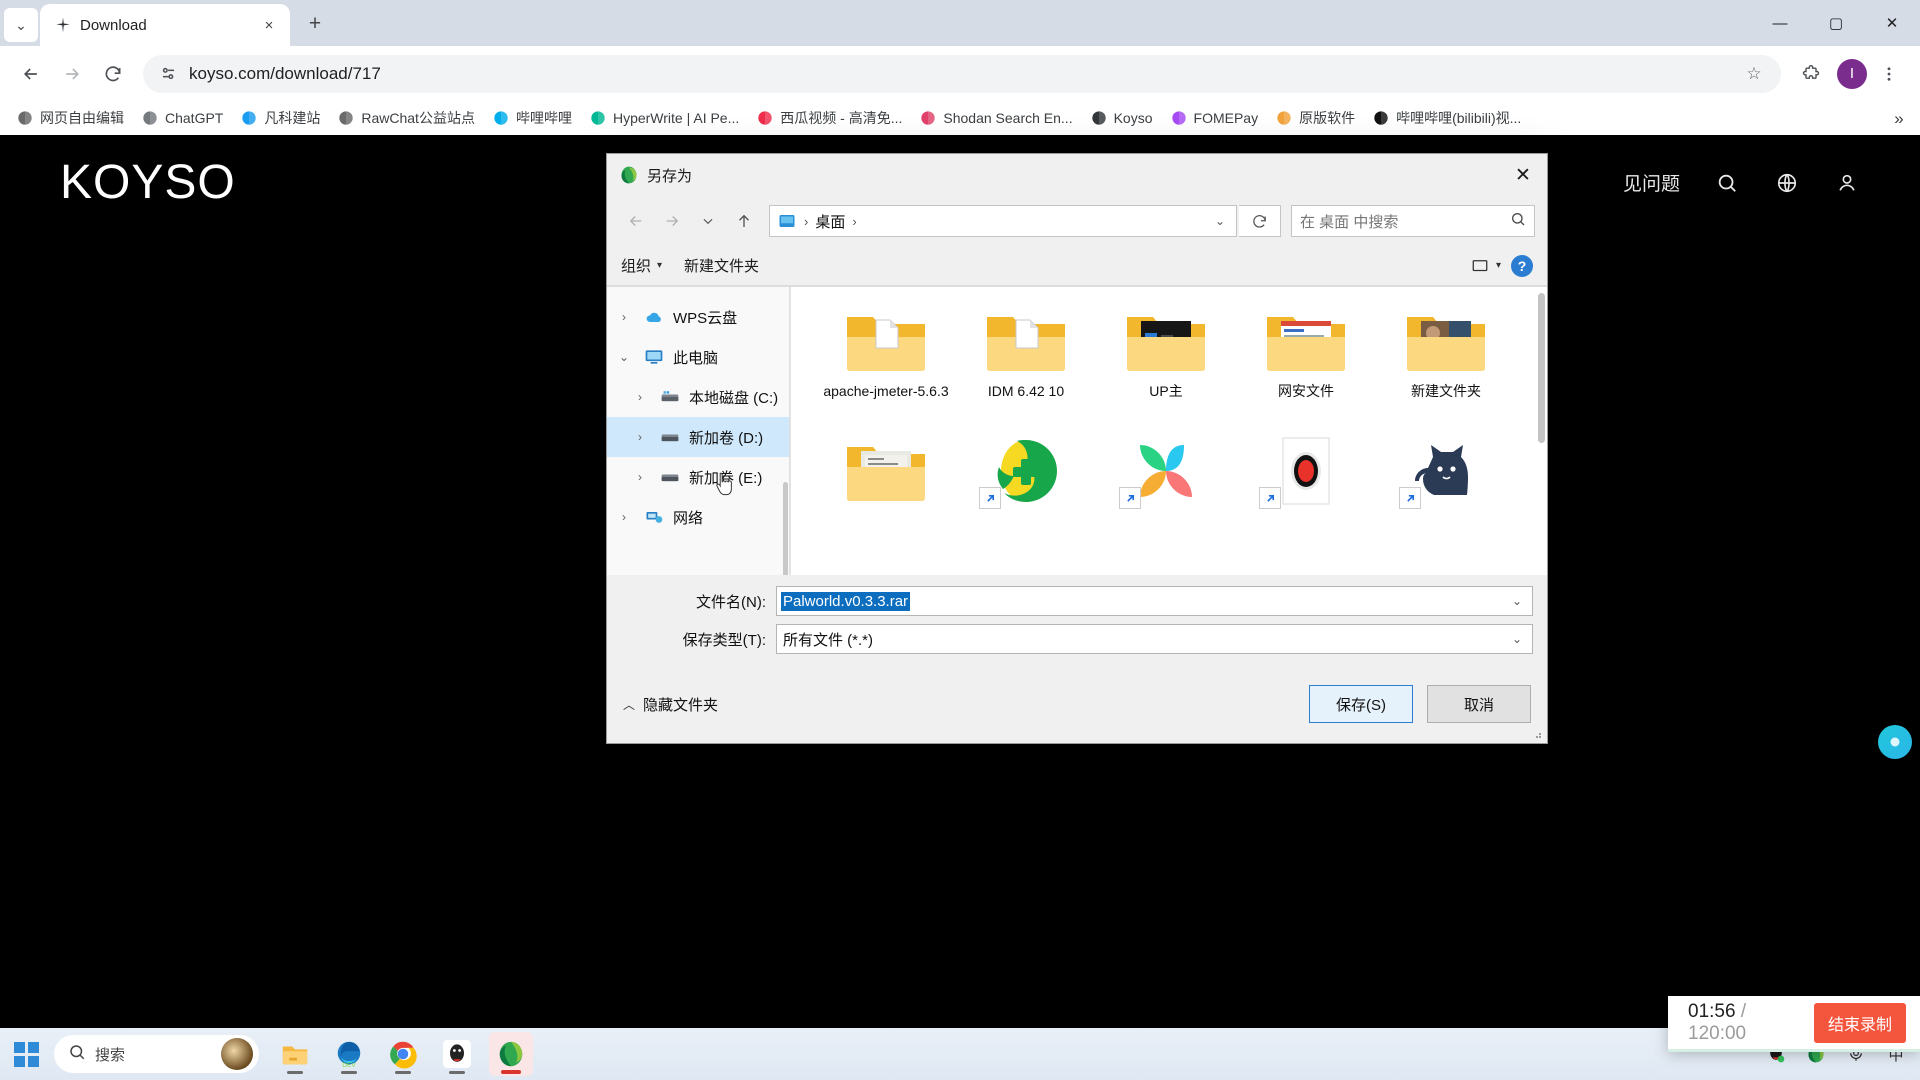 The width and height of the screenshot is (1920, 1080). Describe the element at coordinates (31, 74) in the screenshot. I see `back-button` at that location.